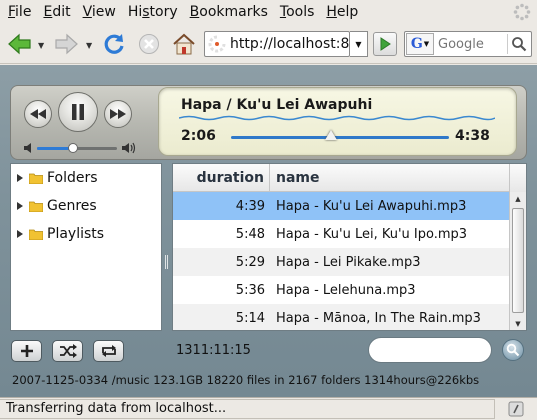 Image resolution: width=537 pixels, height=420 pixels. I want to click on table-row: 5:14 Hapa - Mānoa, In The Rain.mp3, so click(341, 317).